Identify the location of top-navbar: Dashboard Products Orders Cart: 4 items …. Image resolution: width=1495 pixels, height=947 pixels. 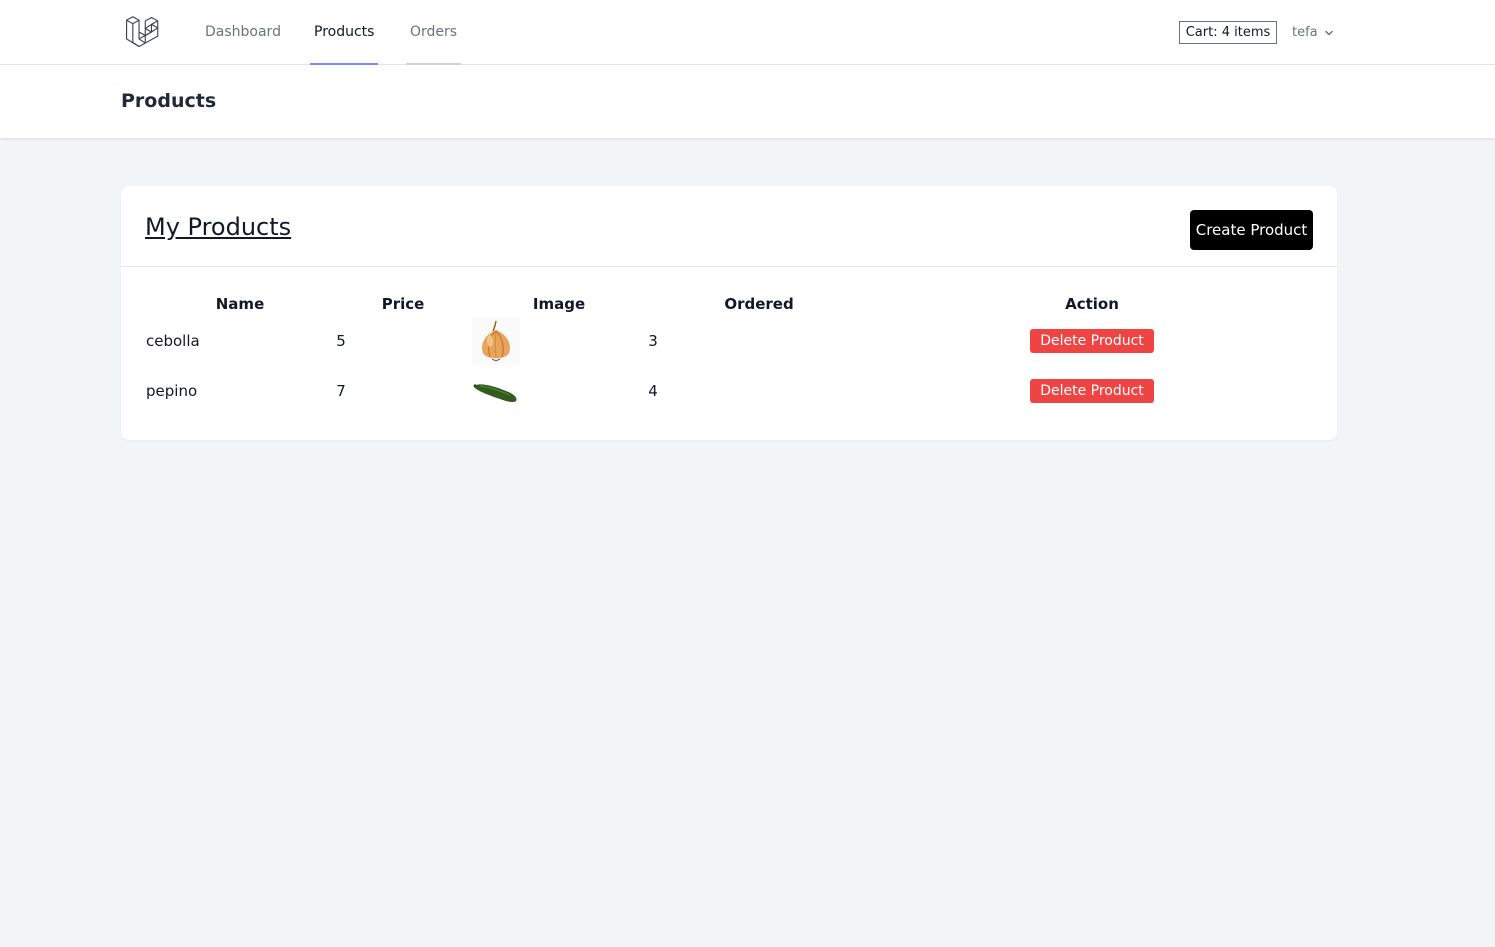
(747, 32).